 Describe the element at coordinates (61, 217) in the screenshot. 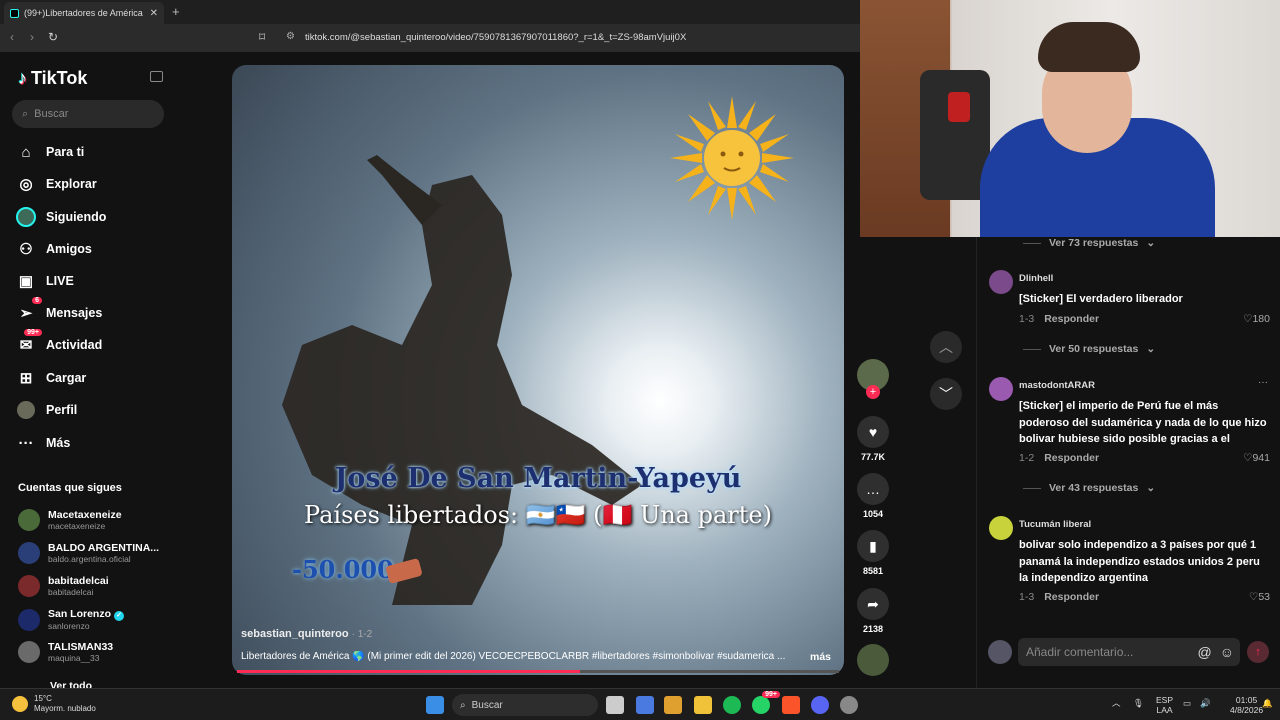

I see `nav-siguiendo: Siguiendo` at that location.